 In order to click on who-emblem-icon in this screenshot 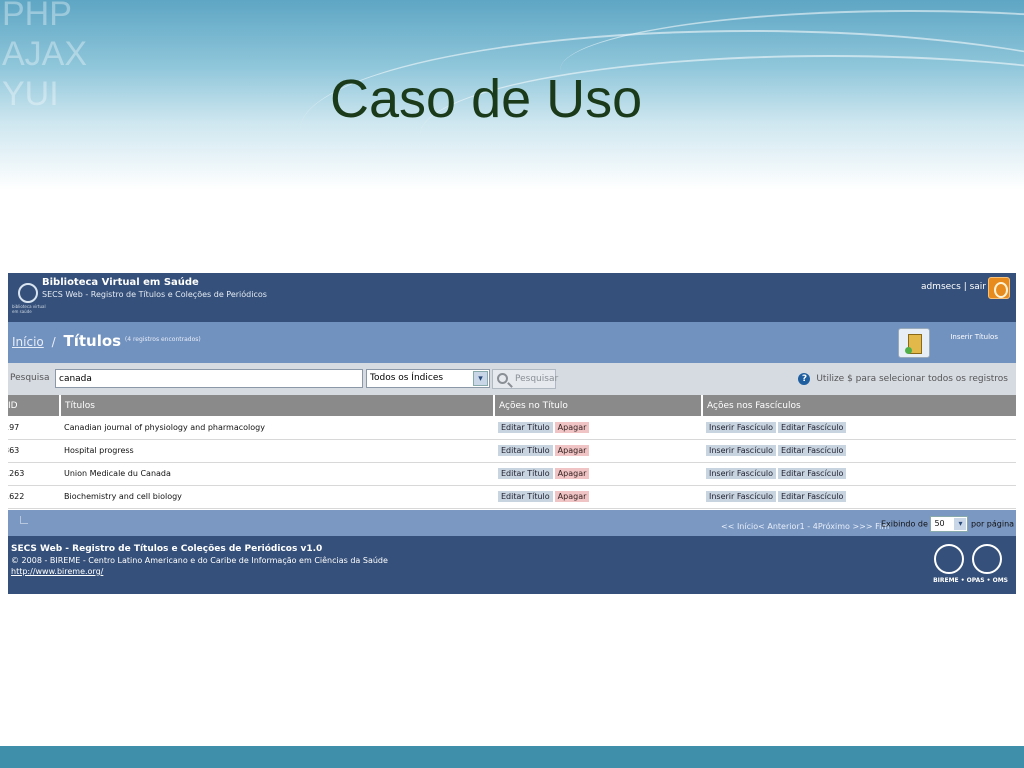, I will do `click(987, 558)`.